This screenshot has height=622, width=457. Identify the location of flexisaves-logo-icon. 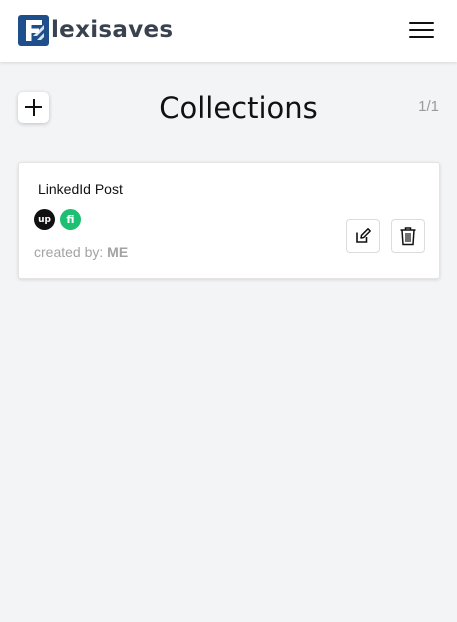
(33, 30).